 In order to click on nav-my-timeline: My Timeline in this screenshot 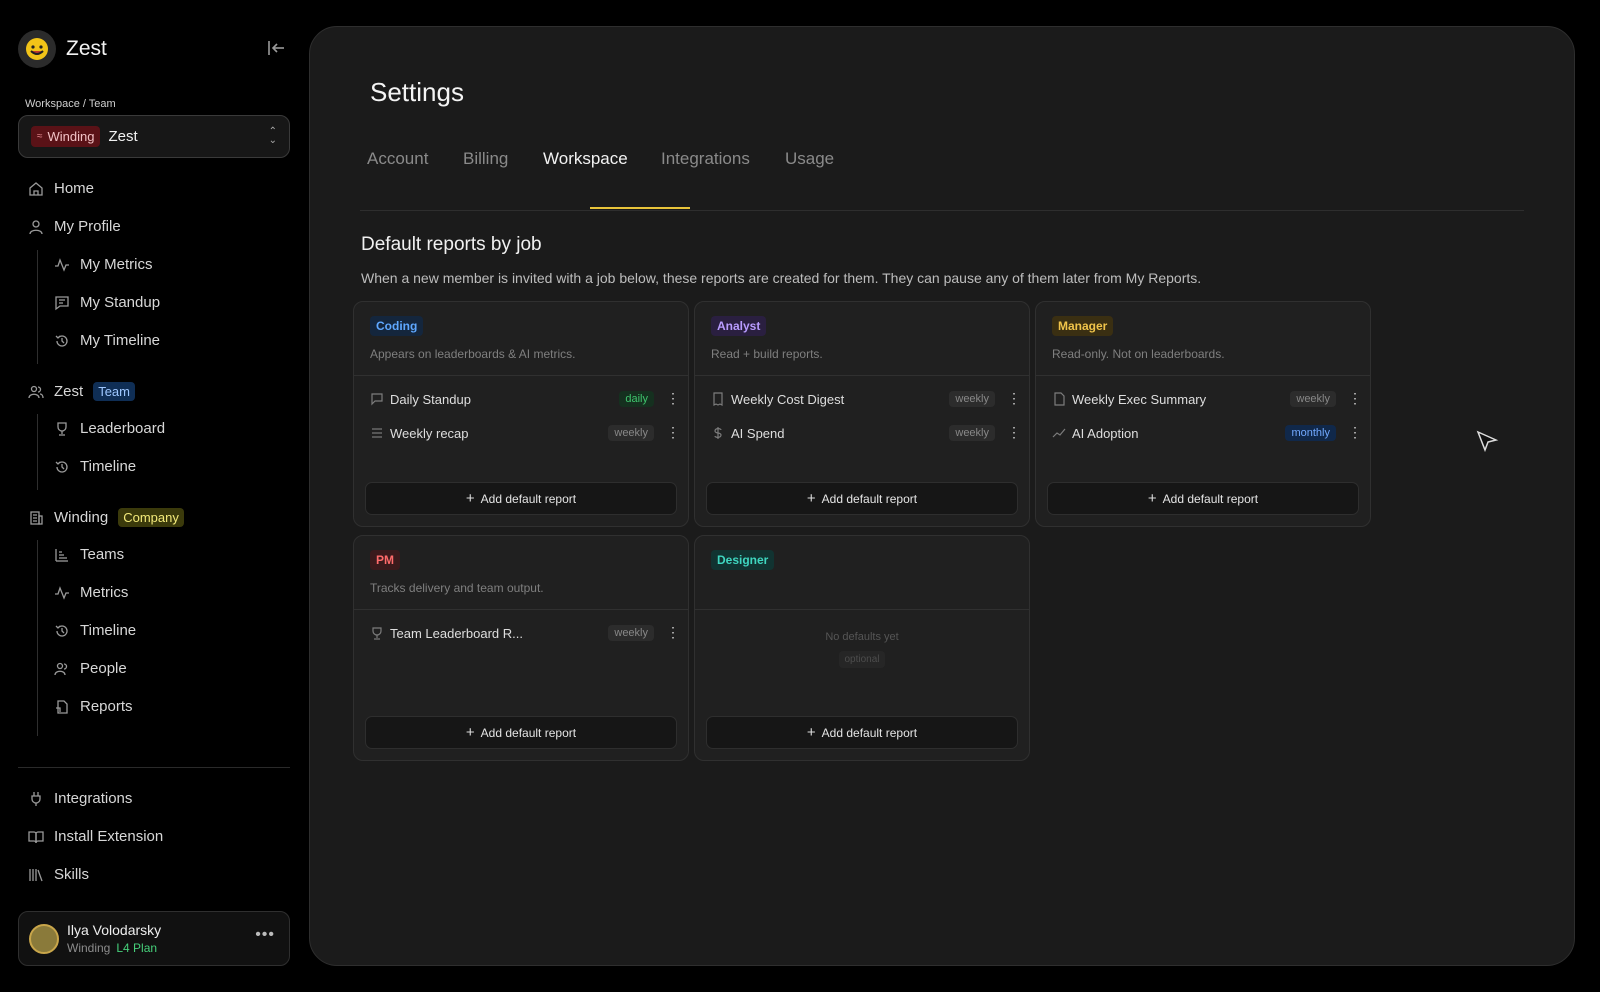, I will do `click(107, 340)`.